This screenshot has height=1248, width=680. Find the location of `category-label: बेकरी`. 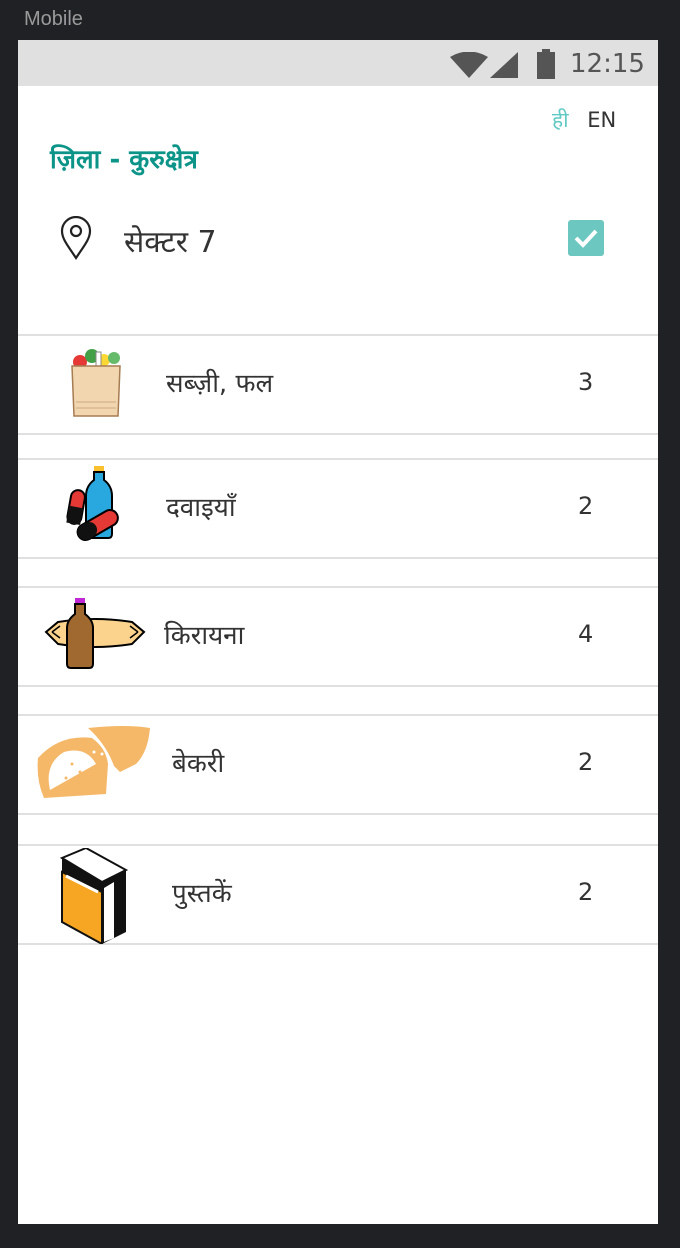

category-label: बेकरी is located at coordinates (198, 764).